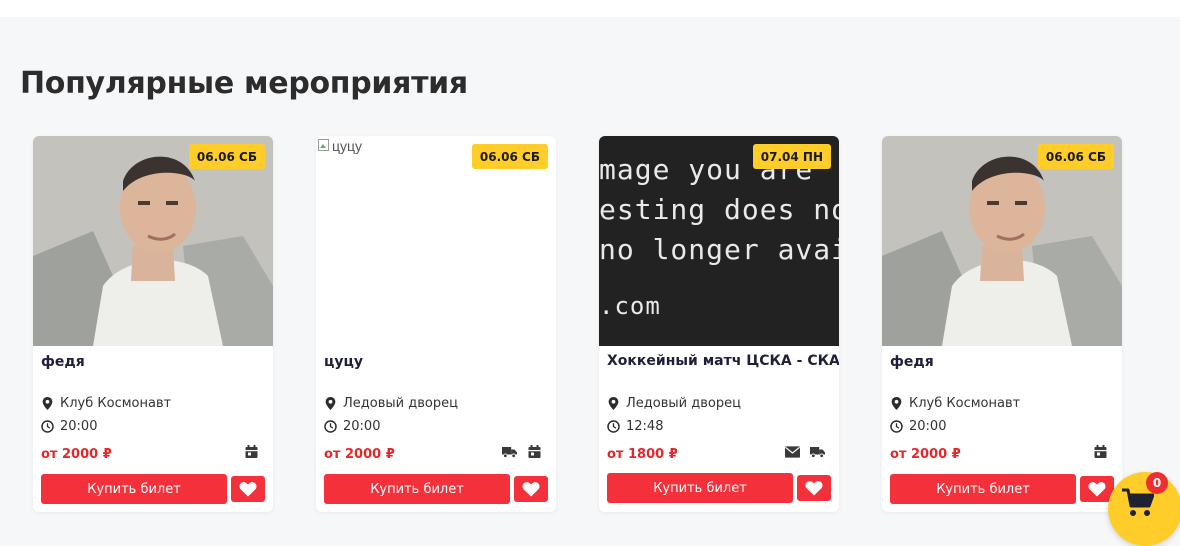  Describe the element at coordinates (642, 454) in the screenshot. I see `price-label: от 1800 ₽` at that location.